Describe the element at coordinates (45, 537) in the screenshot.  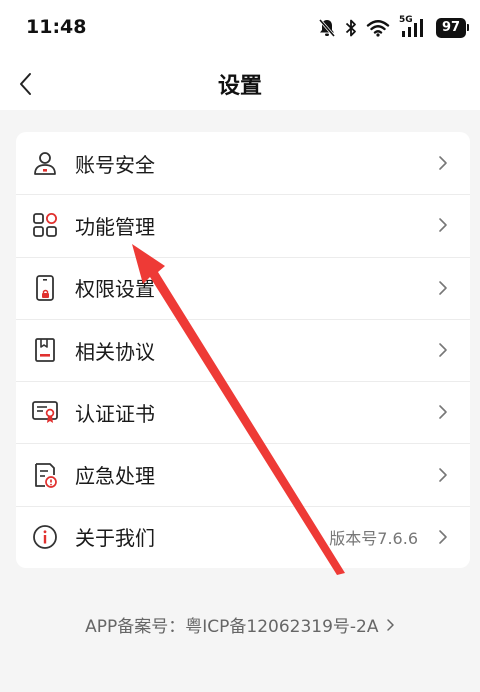
I see `info-icon` at that location.